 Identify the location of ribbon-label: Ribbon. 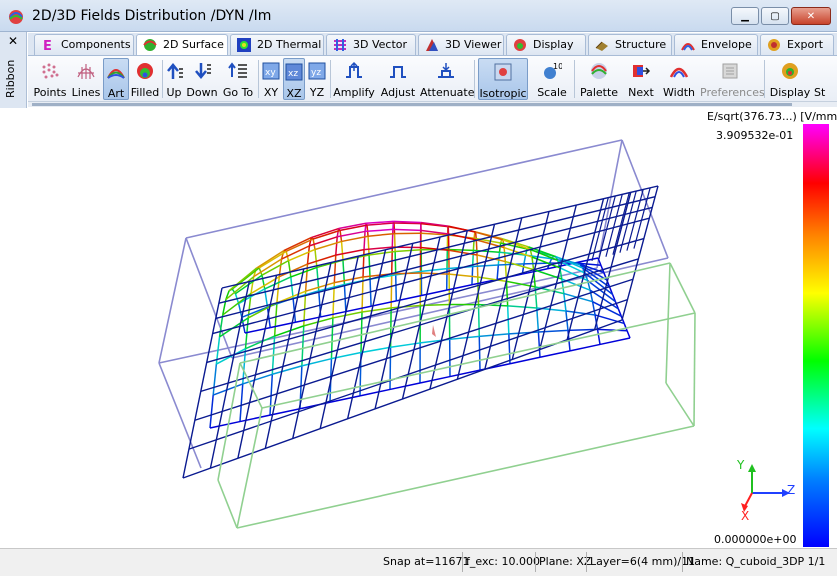
(10, 78).